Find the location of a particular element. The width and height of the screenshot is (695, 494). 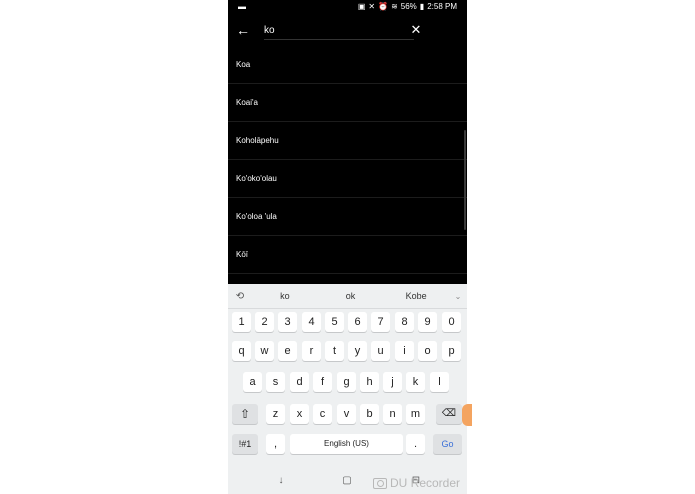

key-g: g is located at coordinates (346, 382).